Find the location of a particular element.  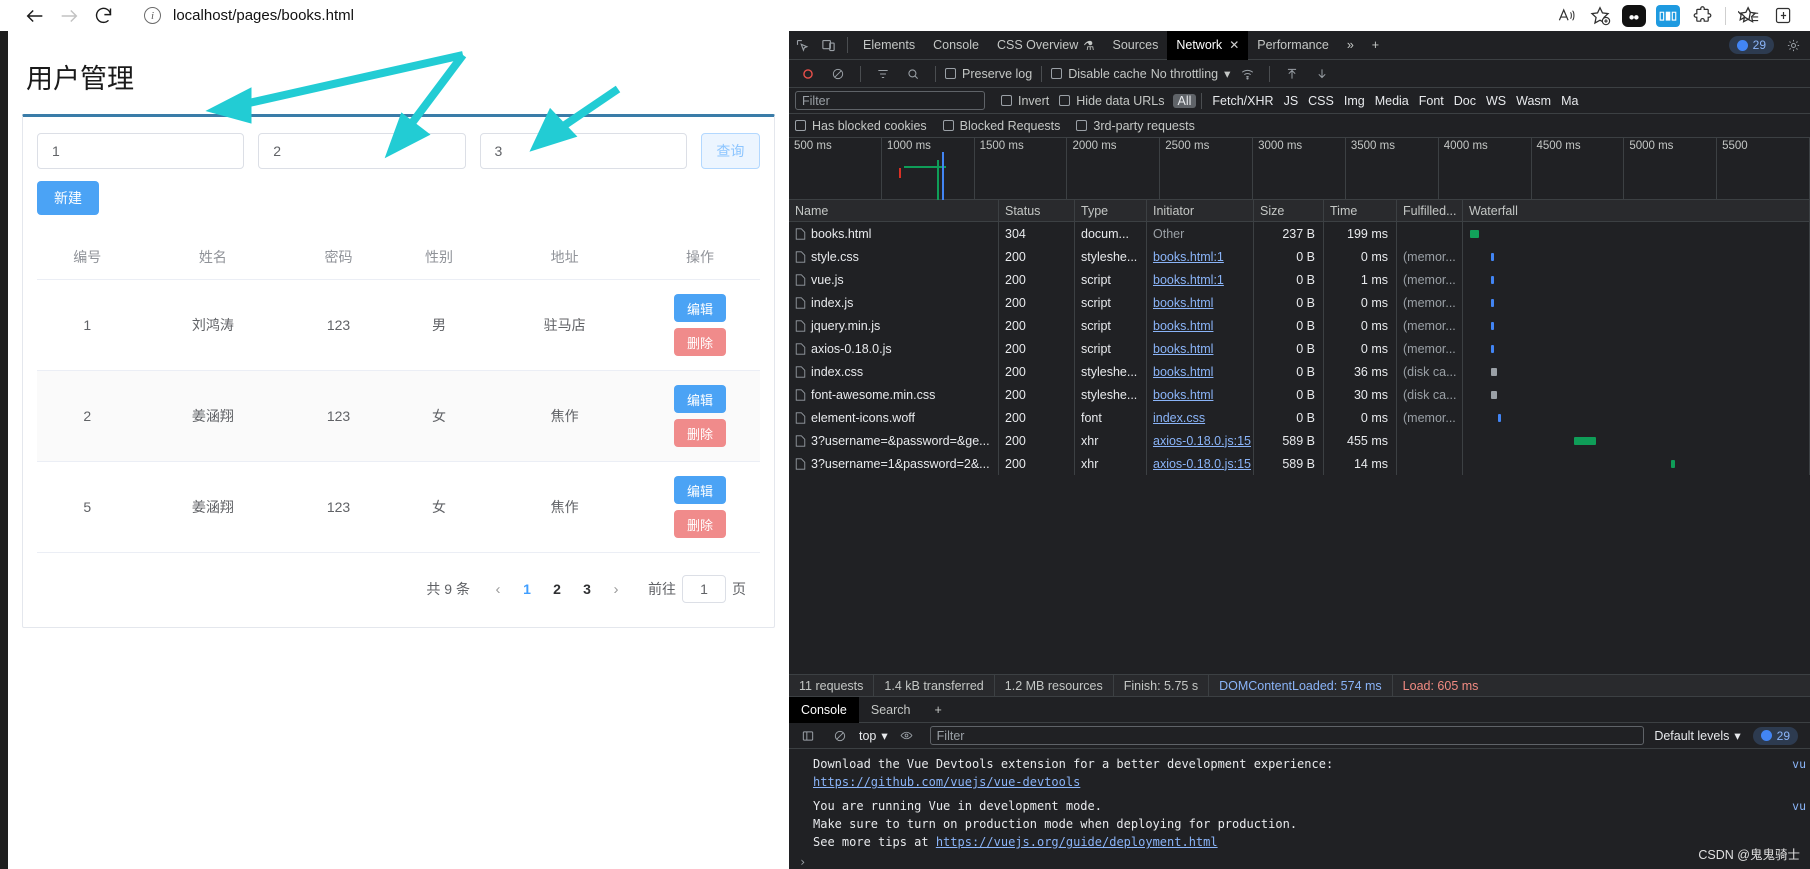

pagination-jump-input: 1 is located at coordinates (704, 589).